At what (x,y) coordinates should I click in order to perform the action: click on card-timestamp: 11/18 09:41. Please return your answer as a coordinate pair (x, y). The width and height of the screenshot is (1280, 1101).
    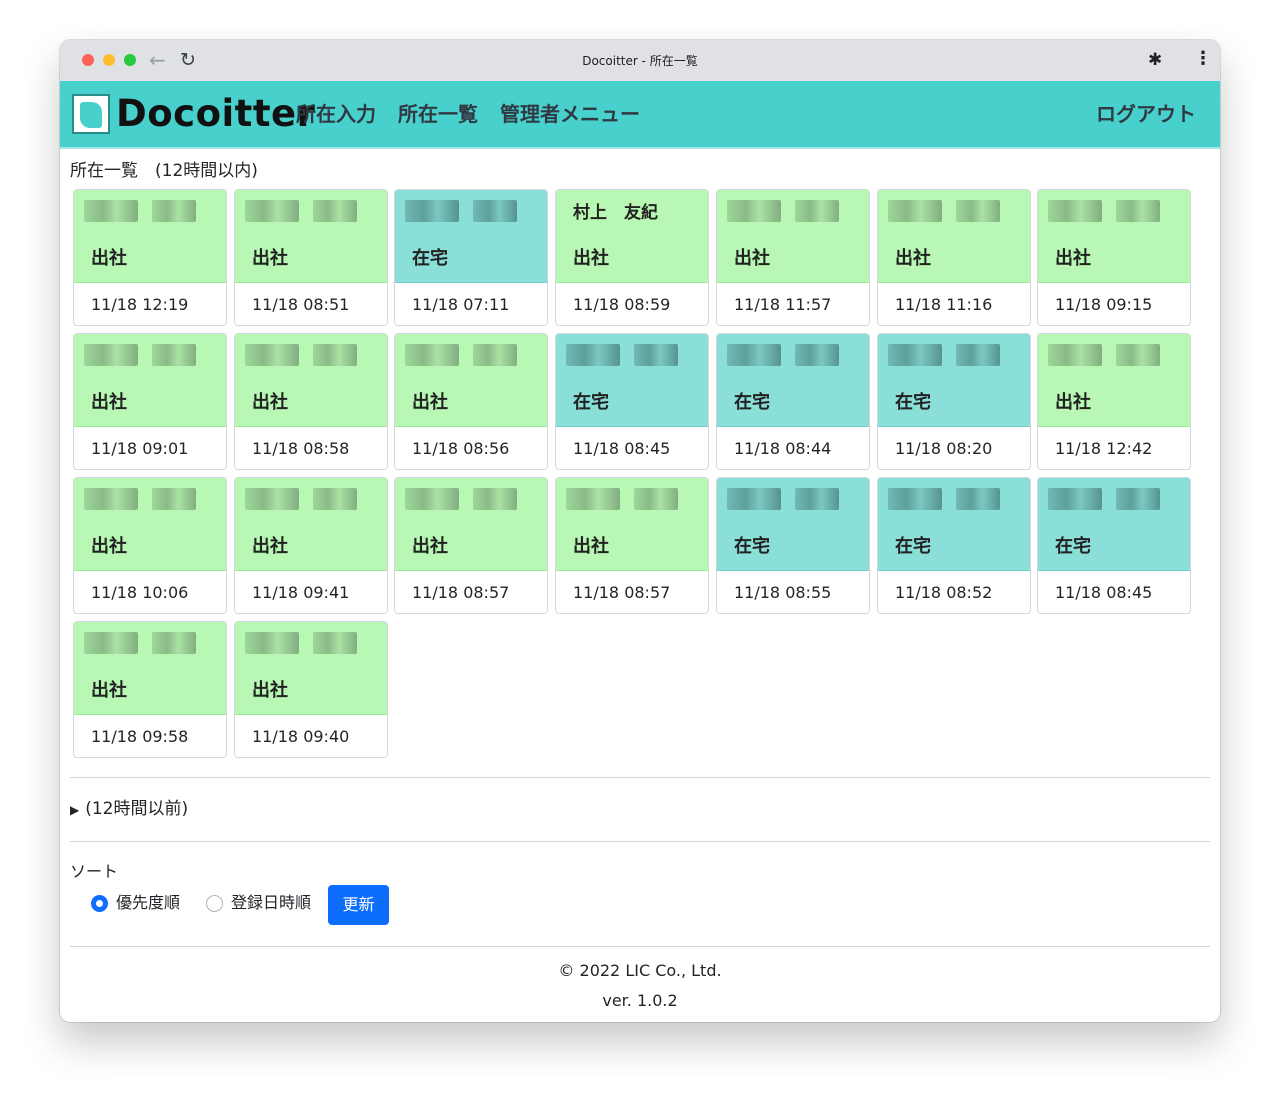
    Looking at the image, I should click on (301, 592).